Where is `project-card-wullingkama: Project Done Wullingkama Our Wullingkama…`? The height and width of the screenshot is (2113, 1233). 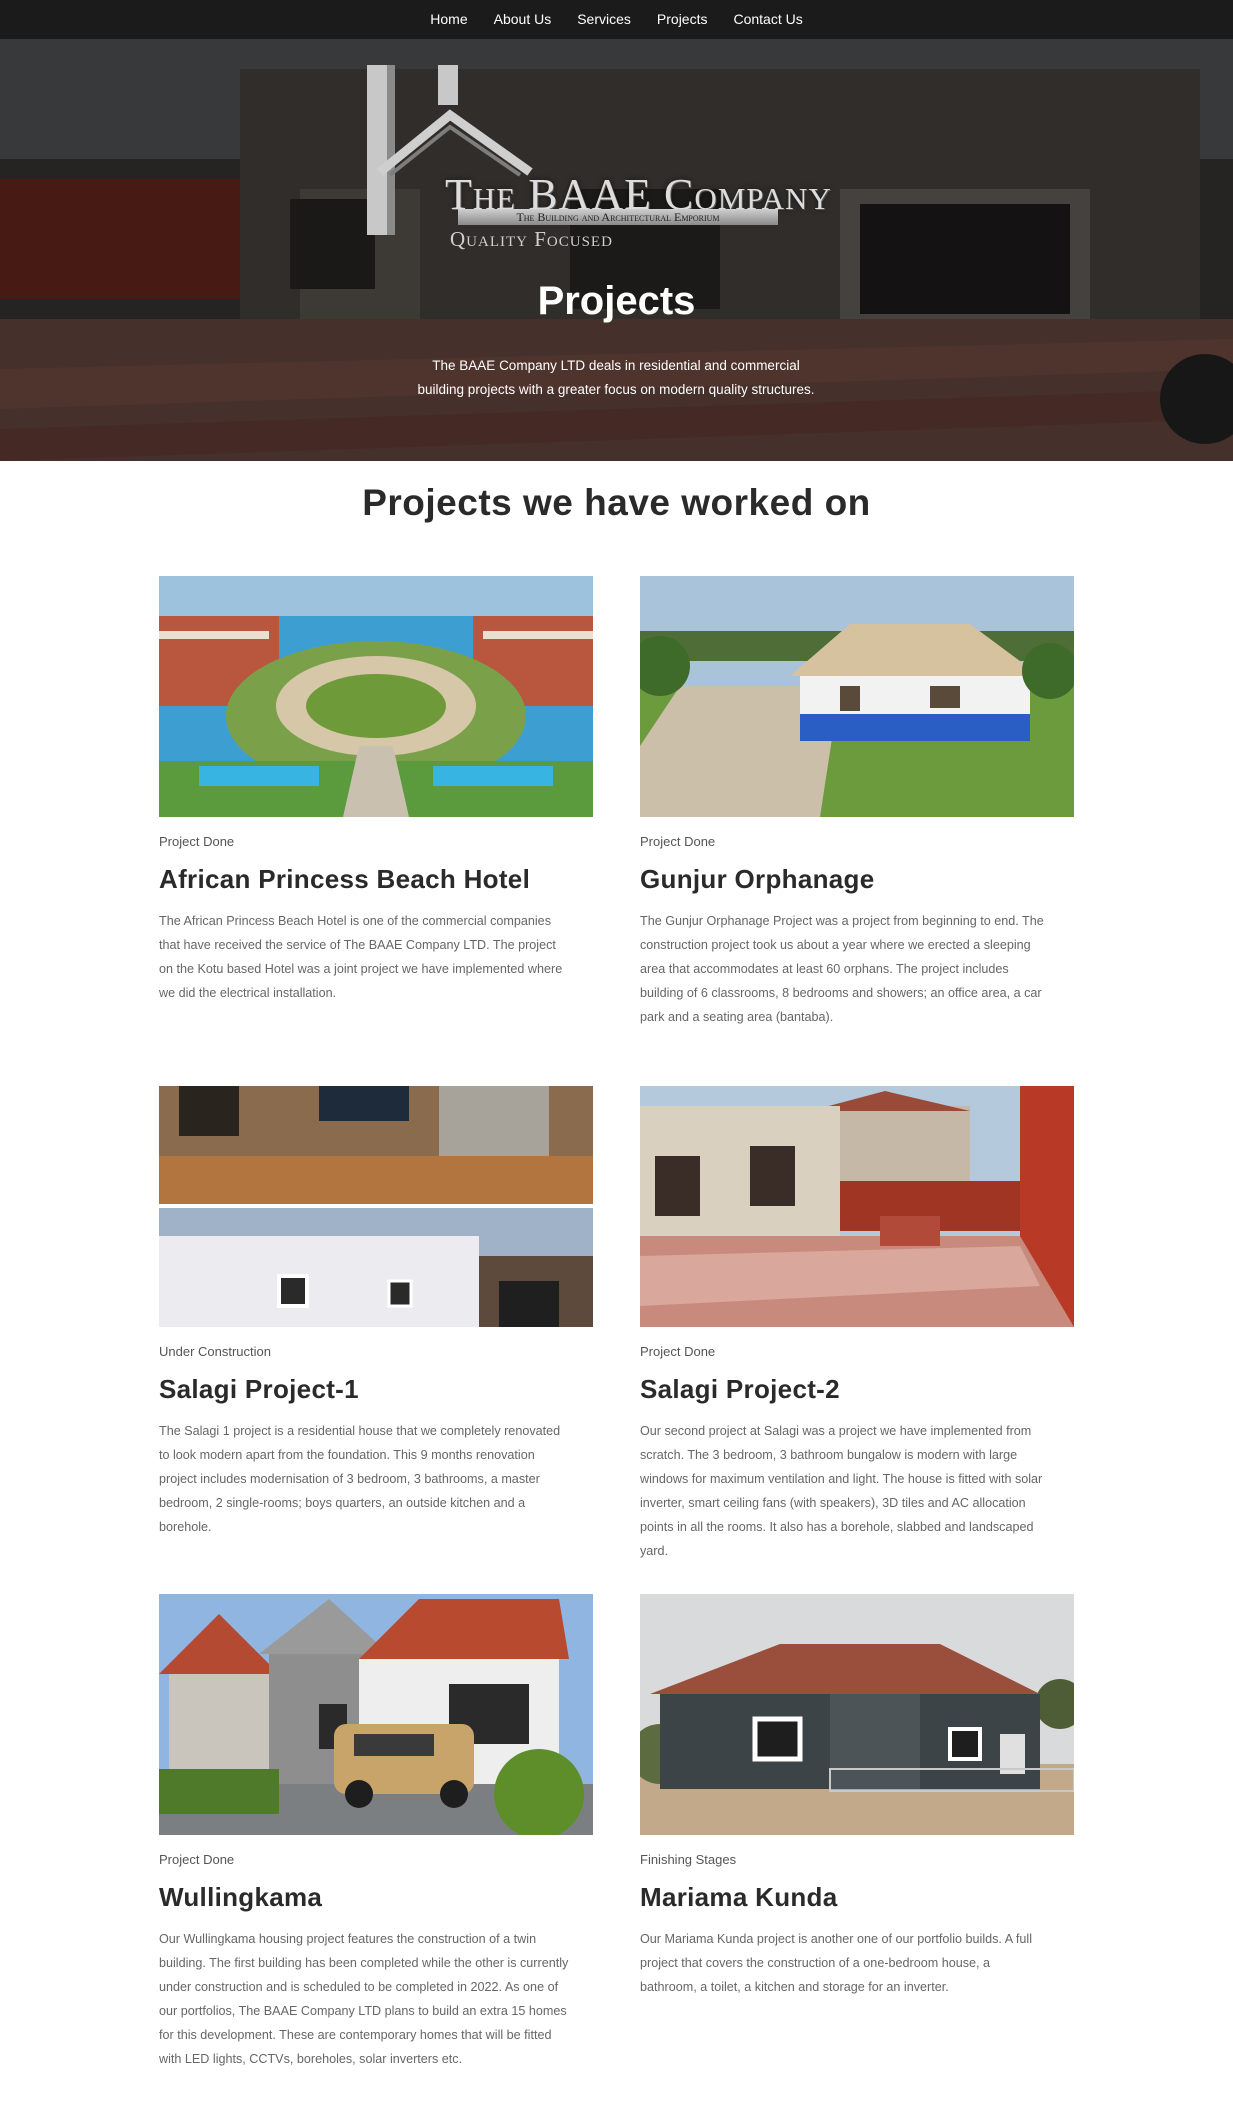
project-card-wullingkama: Project Done Wullingkama Our Wullingkama… is located at coordinates (376, 1832).